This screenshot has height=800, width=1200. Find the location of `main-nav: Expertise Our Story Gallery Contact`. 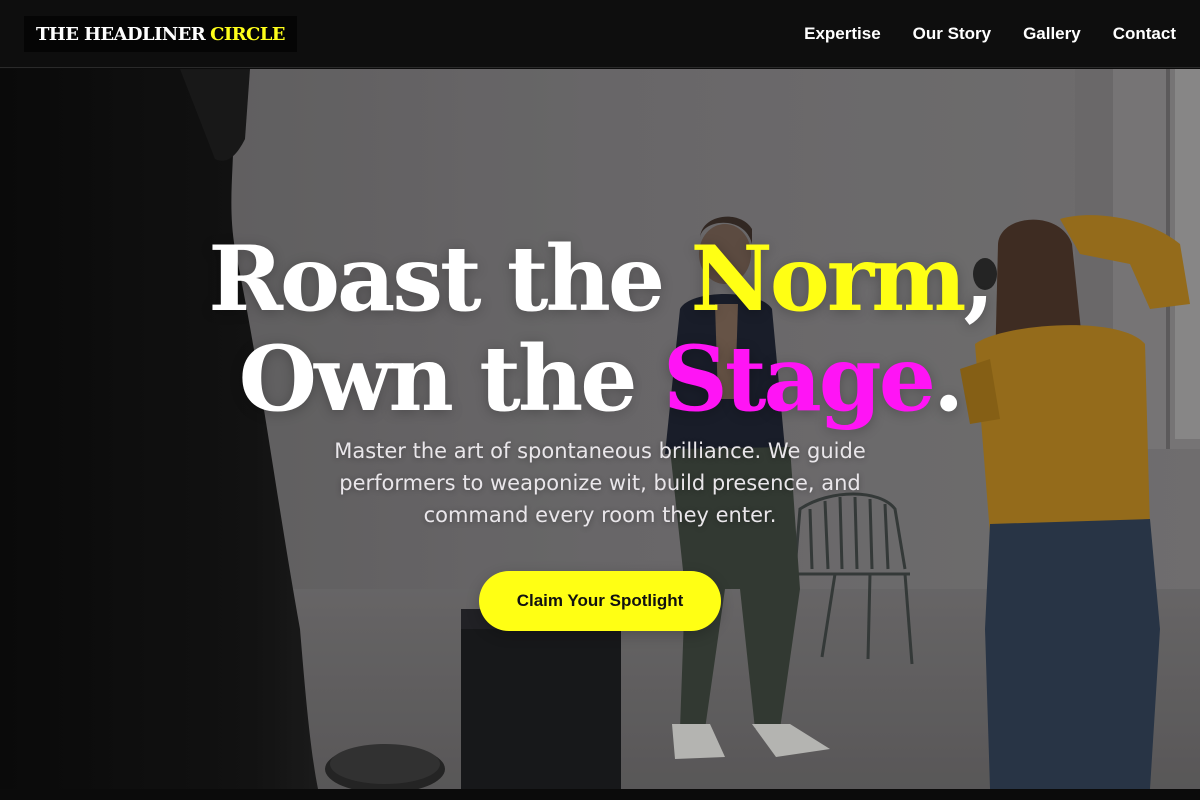

main-nav: Expertise Our Story Gallery Contact is located at coordinates (974, 34).